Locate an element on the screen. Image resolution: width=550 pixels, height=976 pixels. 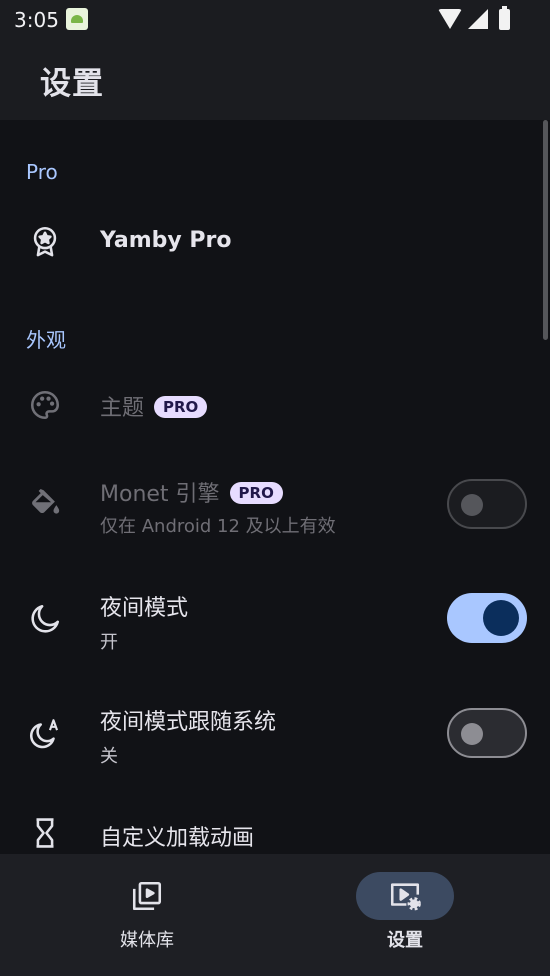
yamby-pro-item: Yamby Pro is located at coordinates (275, 241).